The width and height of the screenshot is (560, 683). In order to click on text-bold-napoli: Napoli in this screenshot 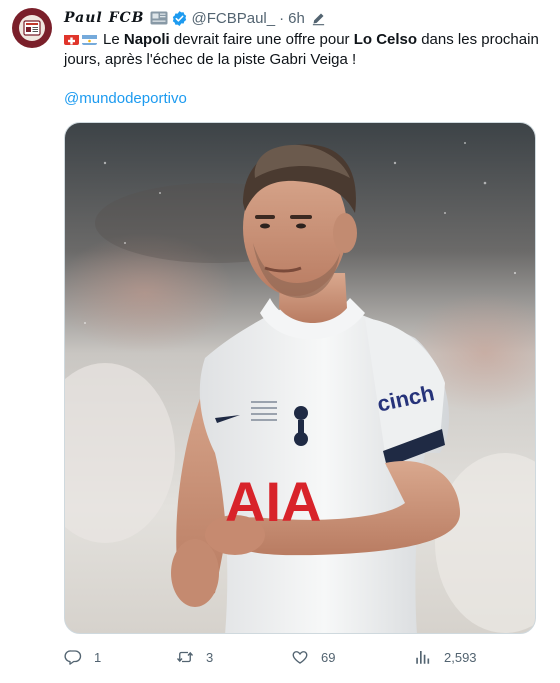, I will do `click(146, 39)`.